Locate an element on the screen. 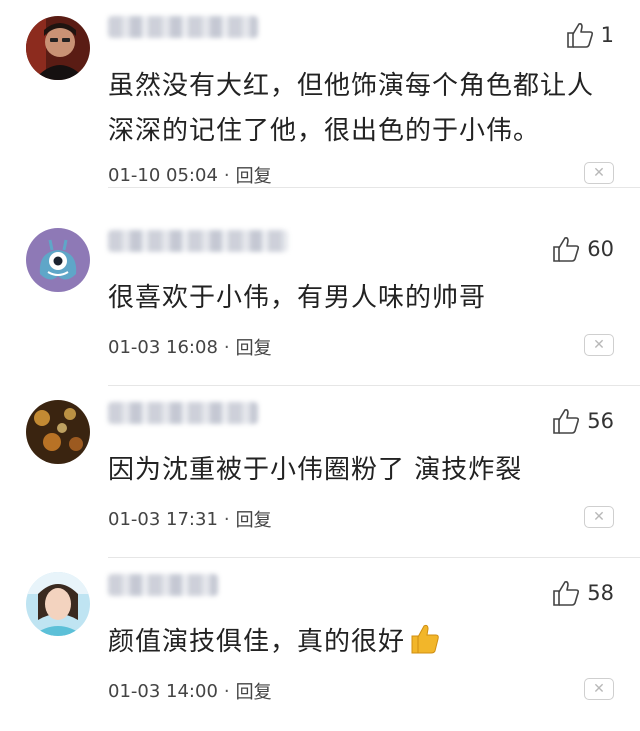 The image size is (640, 731). like-count: 1 is located at coordinates (607, 35).